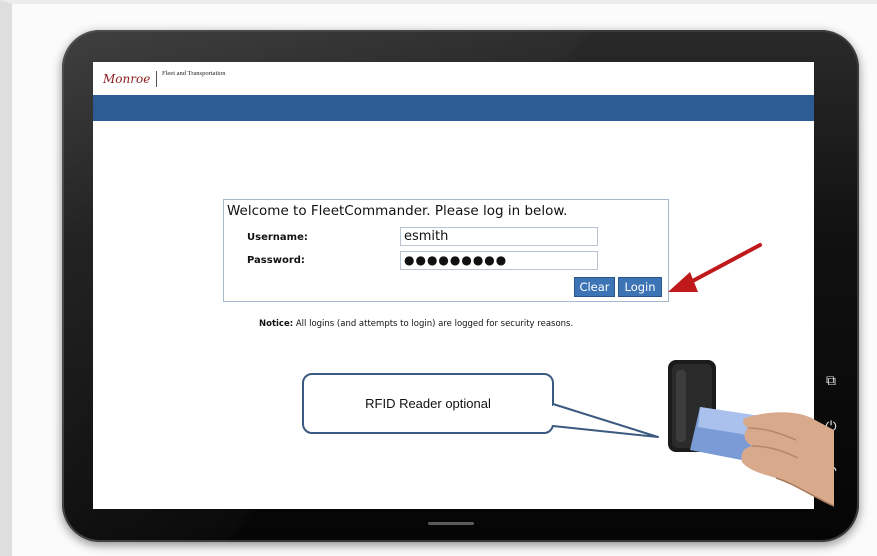 Image resolution: width=877 pixels, height=556 pixels. I want to click on hand-icon, so click(788, 459).